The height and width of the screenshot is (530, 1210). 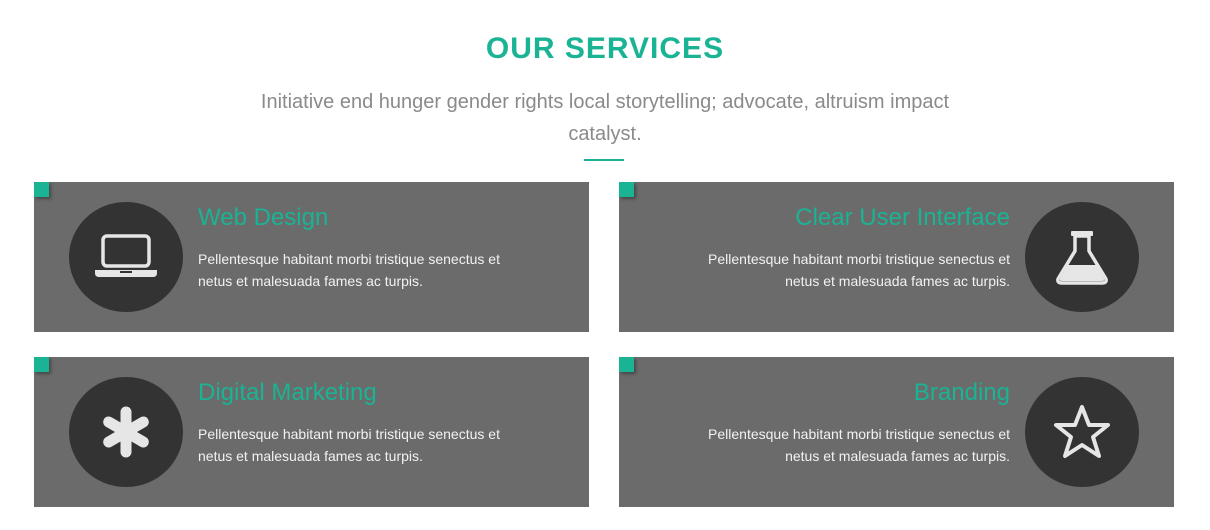 What do you see at coordinates (605, 48) in the screenshot?
I see `section-title: OUR SERVICES` at bounding box center [605, 48].